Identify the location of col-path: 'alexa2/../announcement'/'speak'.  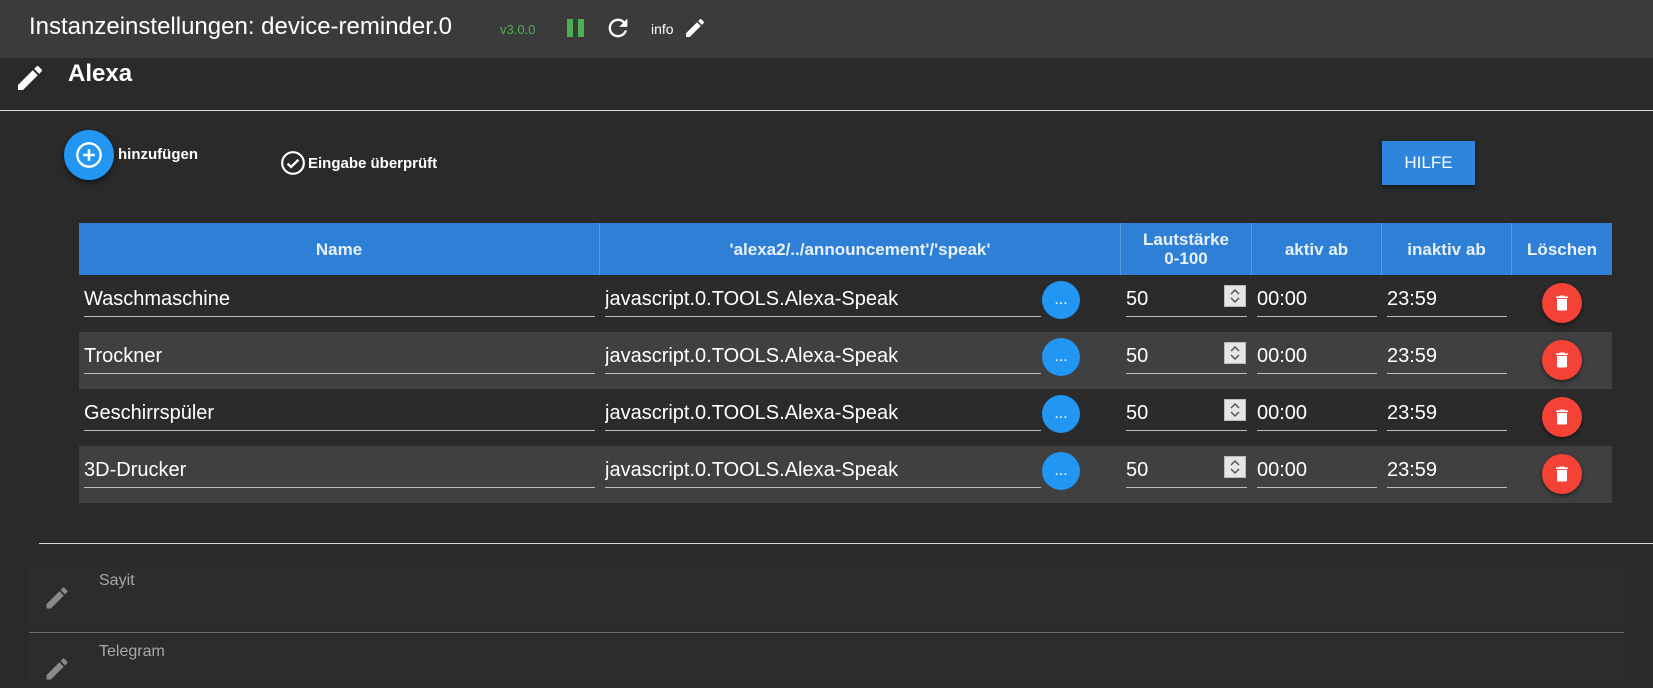
(860, 249).